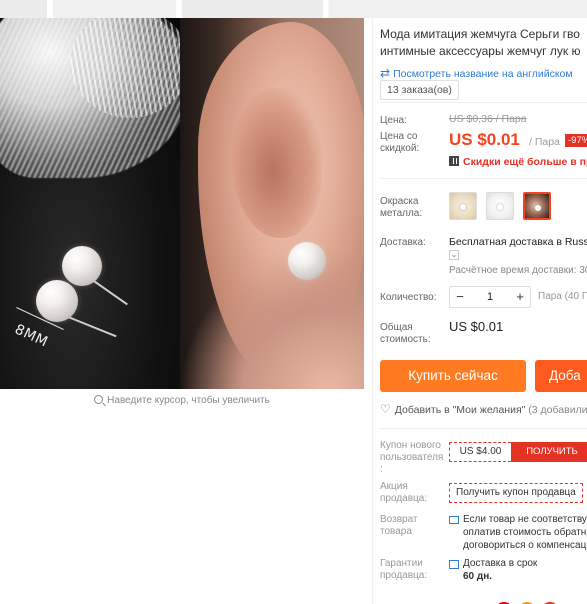  Describe the element at coordinates (500, 563) in the screenshot. I see `guarantee-line: Доставка в срок` at that location.